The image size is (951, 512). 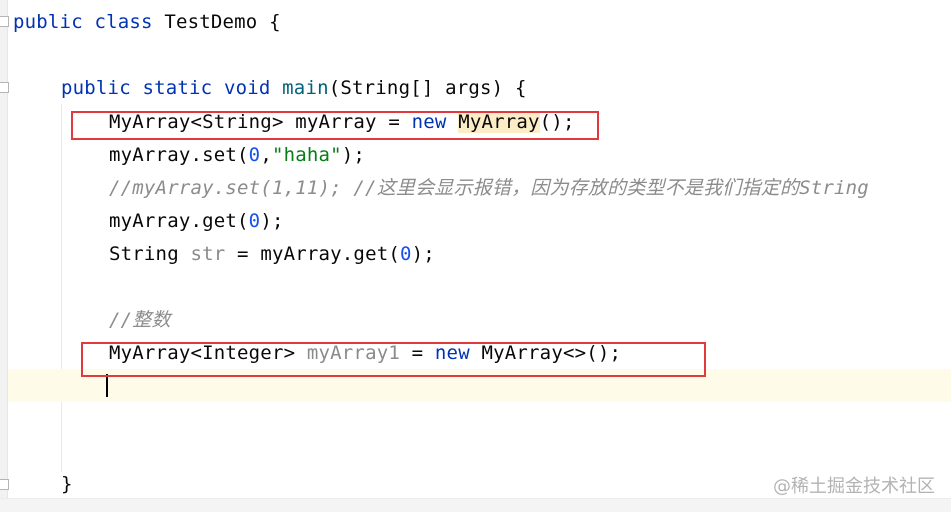 I want to click on unused-variable: str, so click(x=208, y=254).